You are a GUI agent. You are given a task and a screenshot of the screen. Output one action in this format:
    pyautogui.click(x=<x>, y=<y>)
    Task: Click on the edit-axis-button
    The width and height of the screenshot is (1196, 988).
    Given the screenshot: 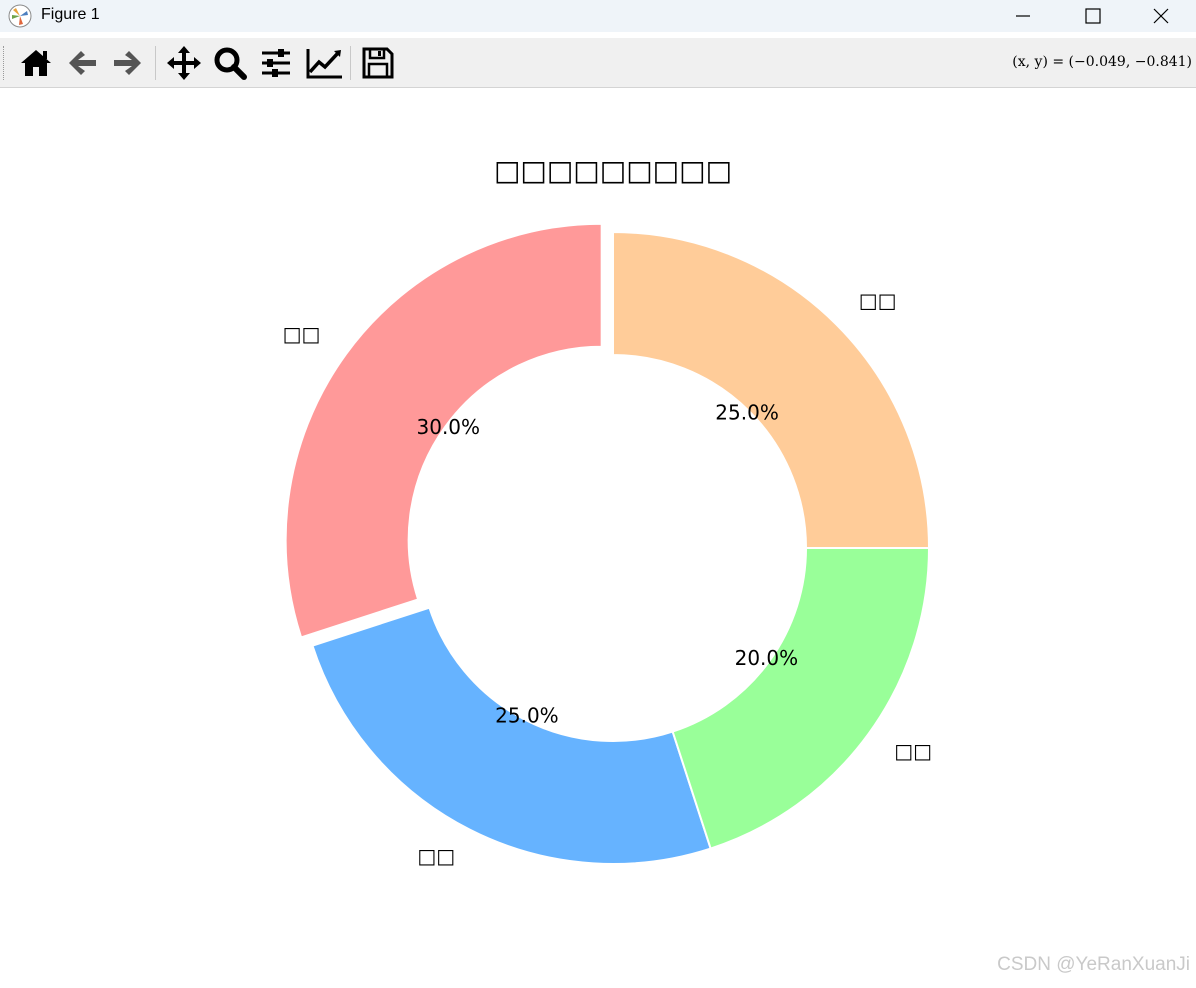 What is the action you would take?
    pyautogui.click(x=323, y=63)
    